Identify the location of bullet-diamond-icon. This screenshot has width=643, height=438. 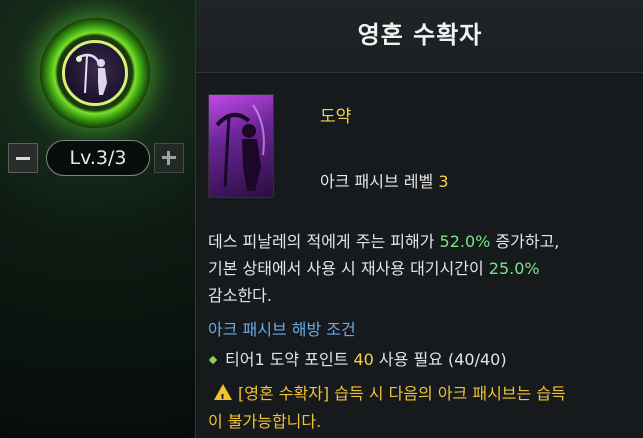
(213, 359).